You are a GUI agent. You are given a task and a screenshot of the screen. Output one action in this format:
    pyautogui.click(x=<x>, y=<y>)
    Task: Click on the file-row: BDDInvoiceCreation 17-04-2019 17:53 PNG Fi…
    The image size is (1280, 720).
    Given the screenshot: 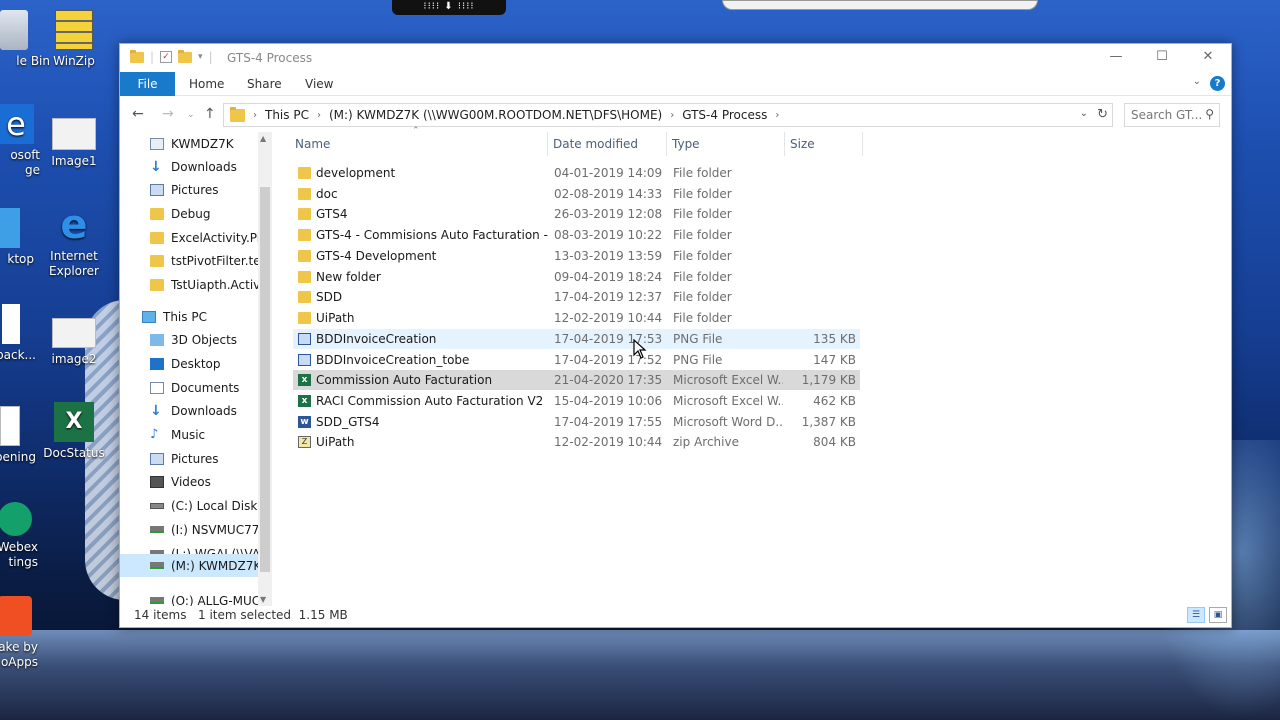 What is the action you would take?
    pyautogui.click(x=576, y=339)
    